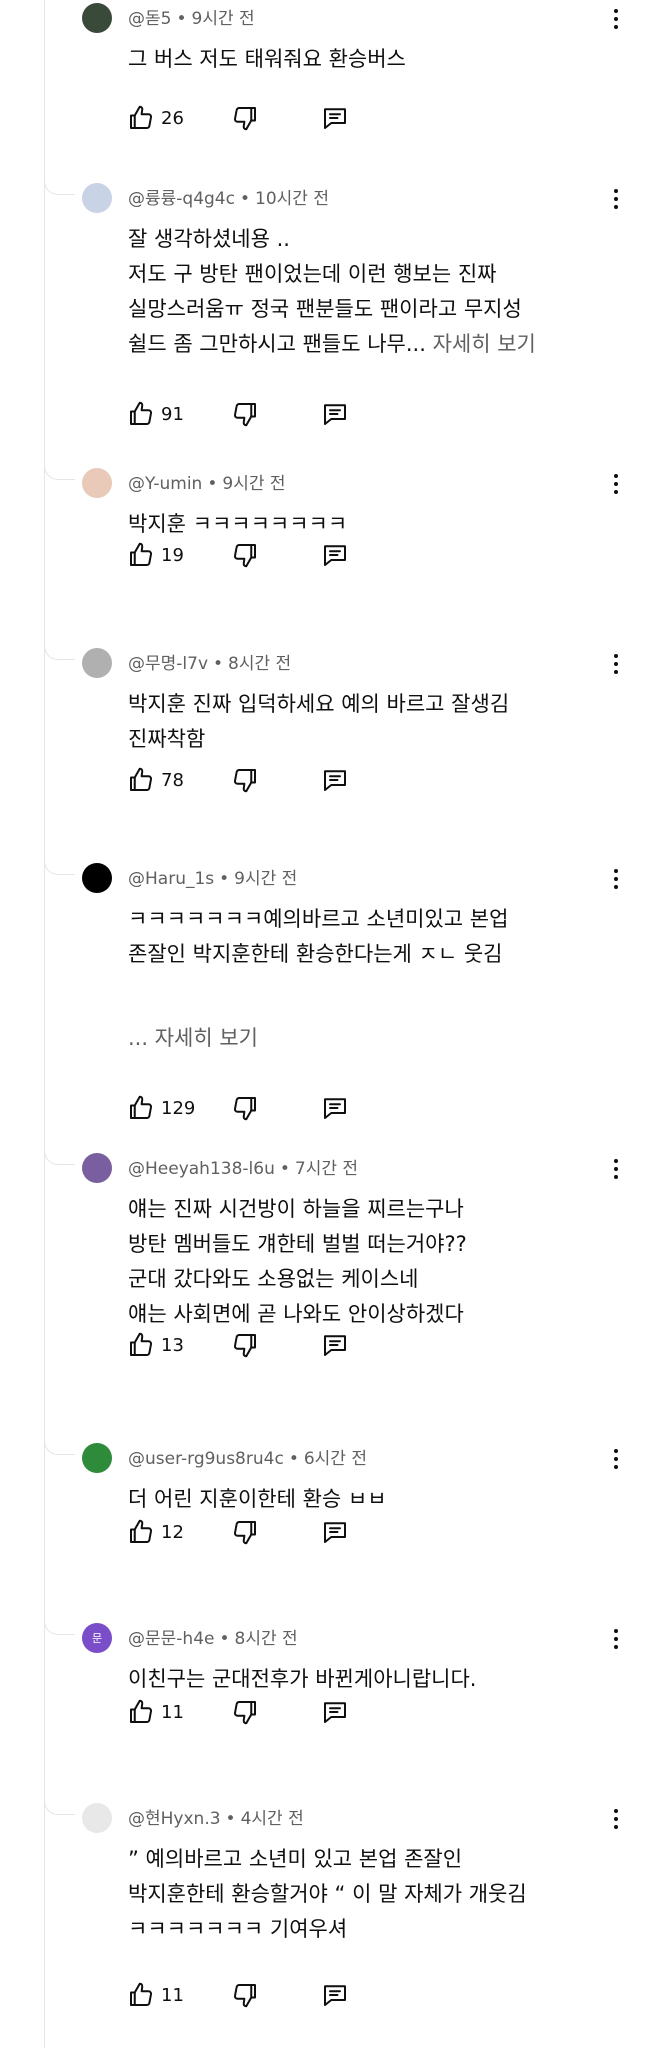 This screenshot has height=2048, width=661. What do you see at coordinates (326, 1169) in the screenshot?
I see `timestamp: 7시간 전` at bounding box center [326, 1169].